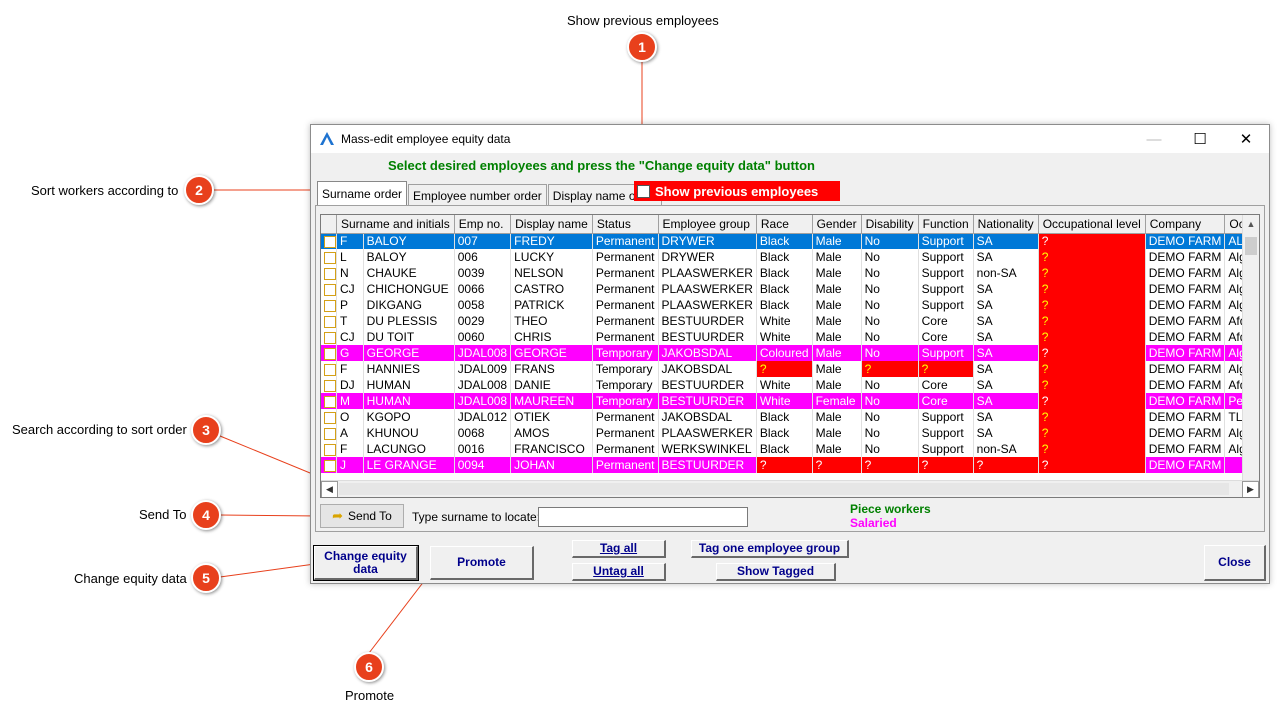 This screenshot has width=1279, height=719. Describe the element at coordinates (946, 224) in the screenshot. I see `column-header-function: Function` at that location.